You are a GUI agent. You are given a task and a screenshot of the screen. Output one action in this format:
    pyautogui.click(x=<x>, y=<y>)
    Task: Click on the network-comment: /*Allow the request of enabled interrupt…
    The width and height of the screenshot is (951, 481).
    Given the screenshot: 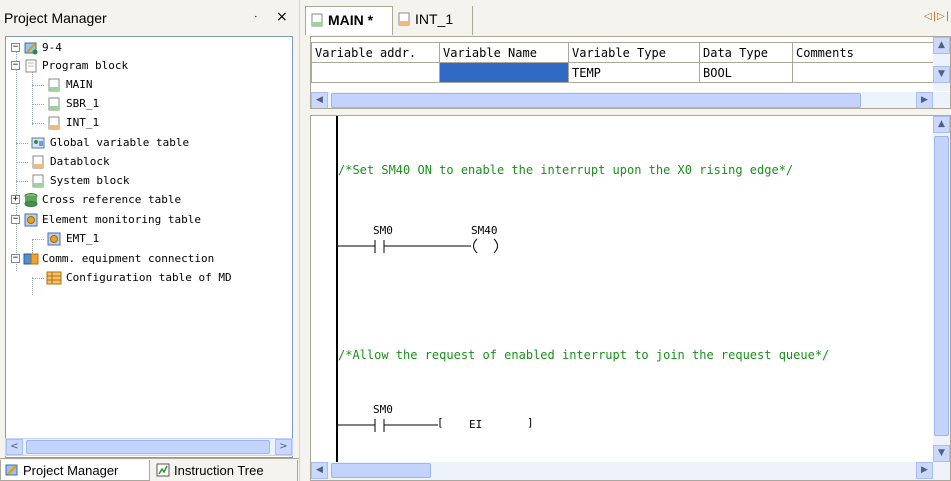 What is the action you would take?
    pyautogui.click(x=583, y=355)
    